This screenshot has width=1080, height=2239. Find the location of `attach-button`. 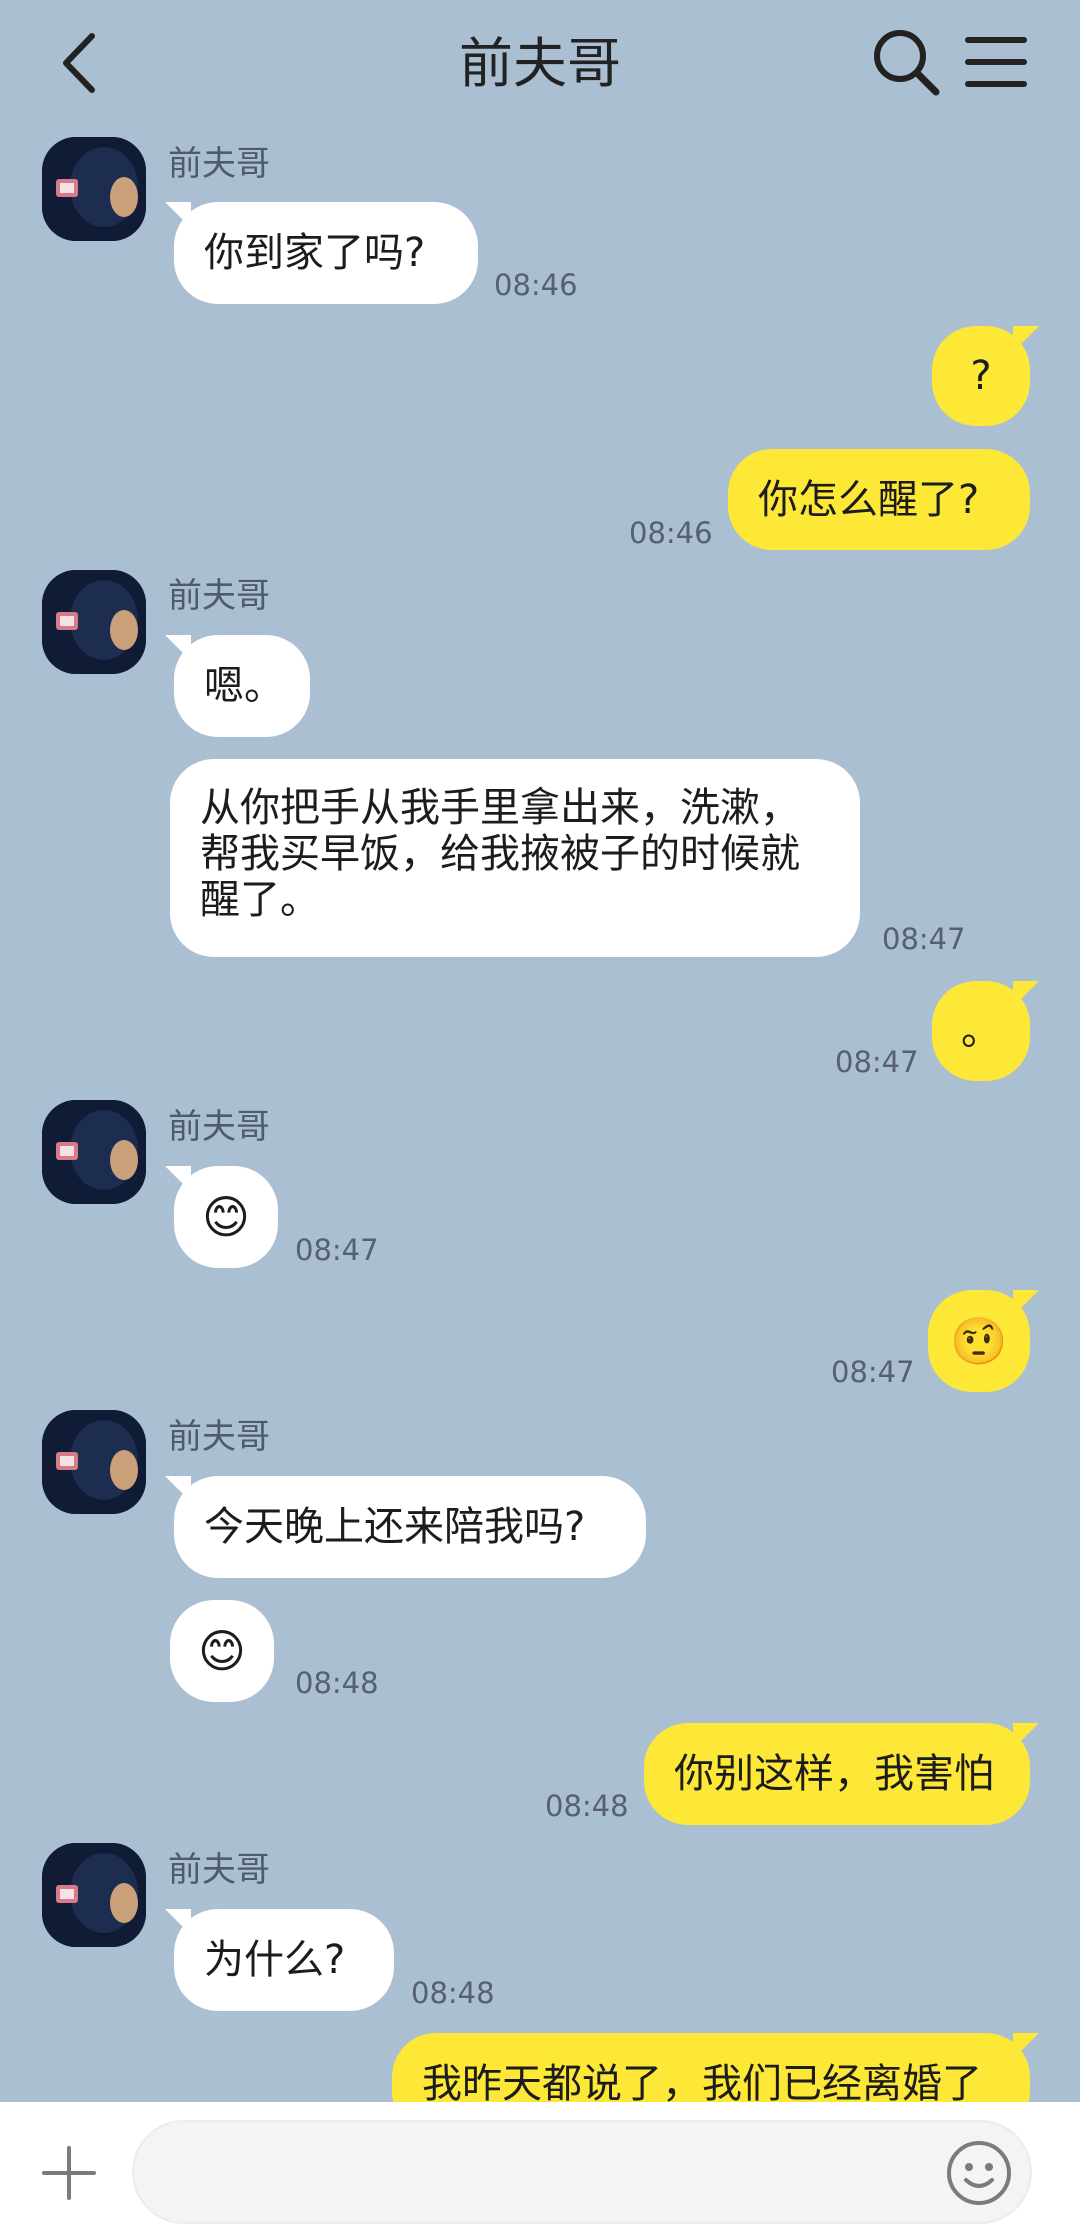

attach-button is located at coordinates (69, 2173).